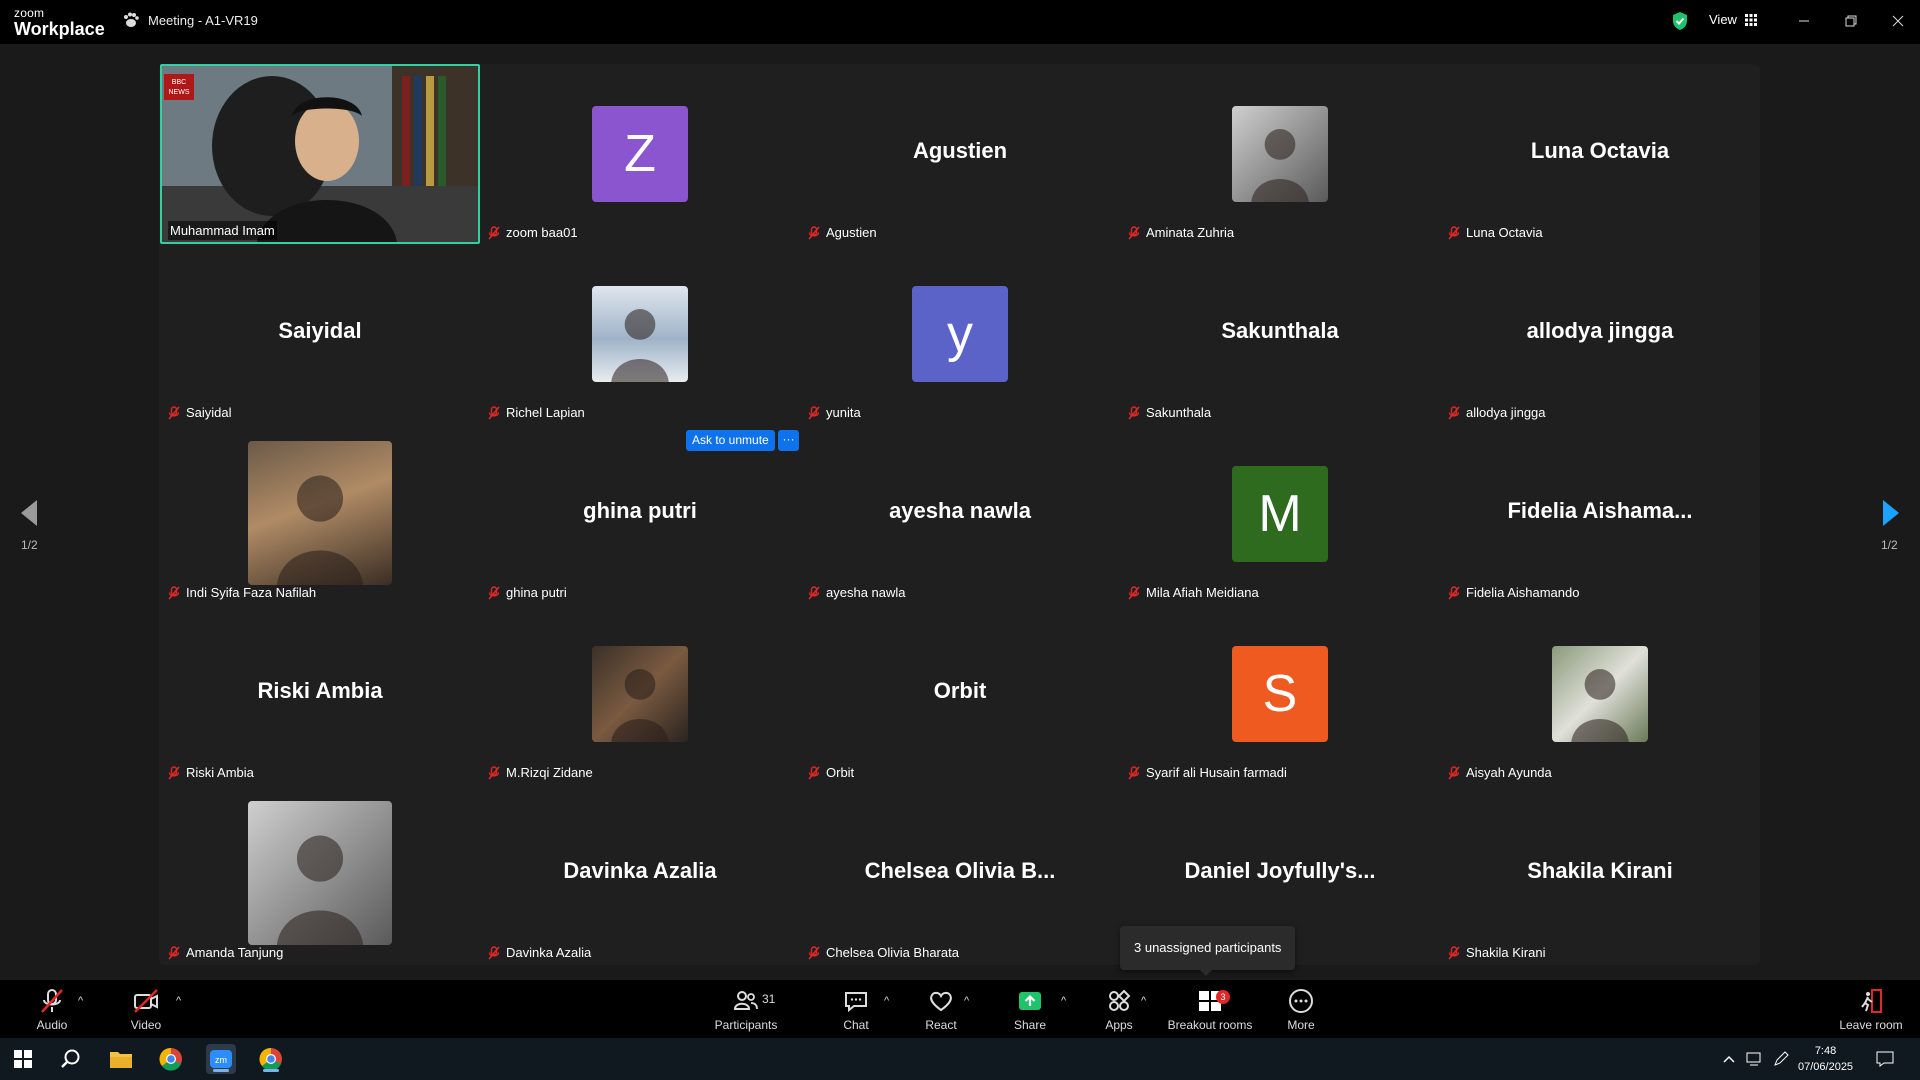 The height and width of the screenshot is (1080, 1920). I want to click on participant-tile: Saiyidal Saiyidal, so click(320, 334).